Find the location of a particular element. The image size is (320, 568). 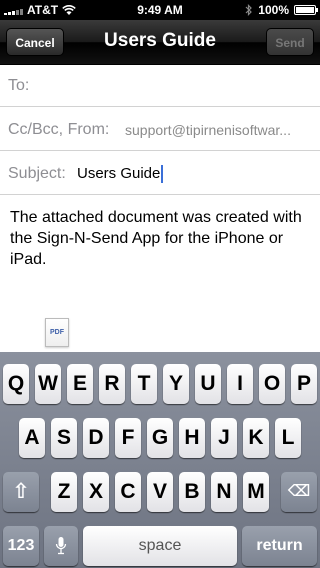

key-q: Q is located at coordinates (16, 384).